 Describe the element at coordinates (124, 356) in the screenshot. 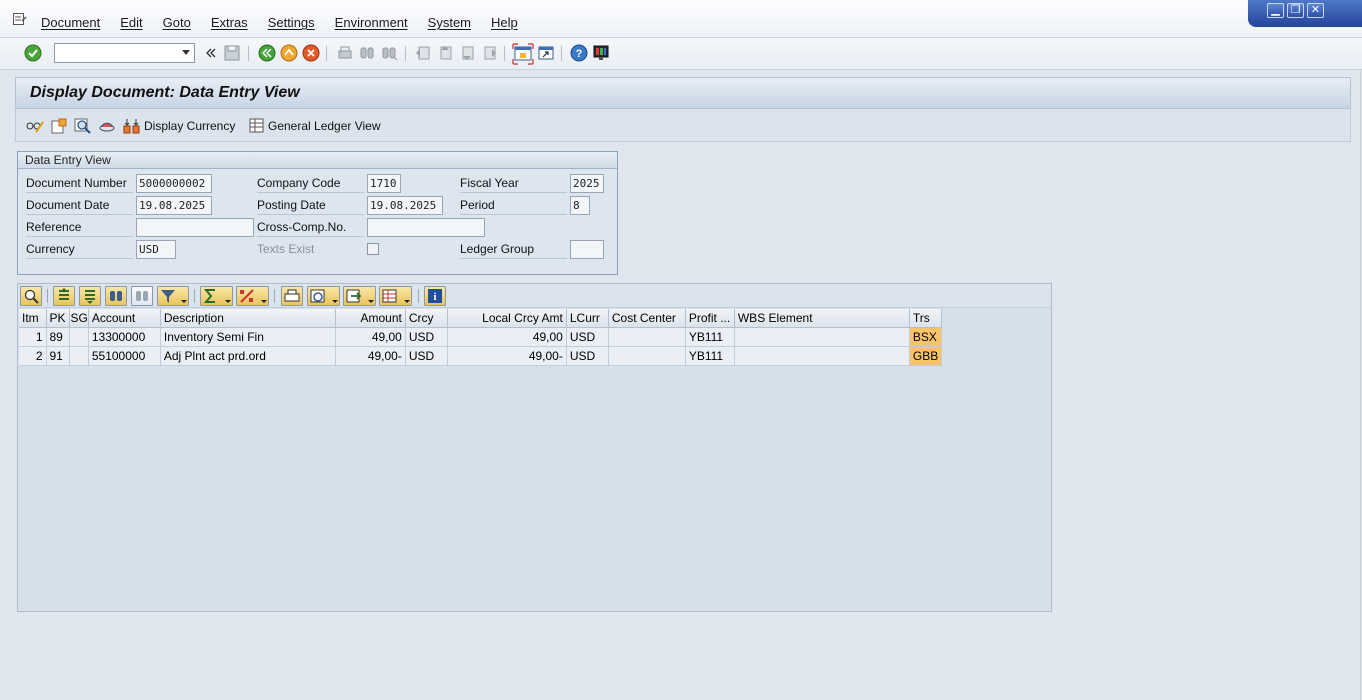

I see `cell-account: 55100000` at that location.